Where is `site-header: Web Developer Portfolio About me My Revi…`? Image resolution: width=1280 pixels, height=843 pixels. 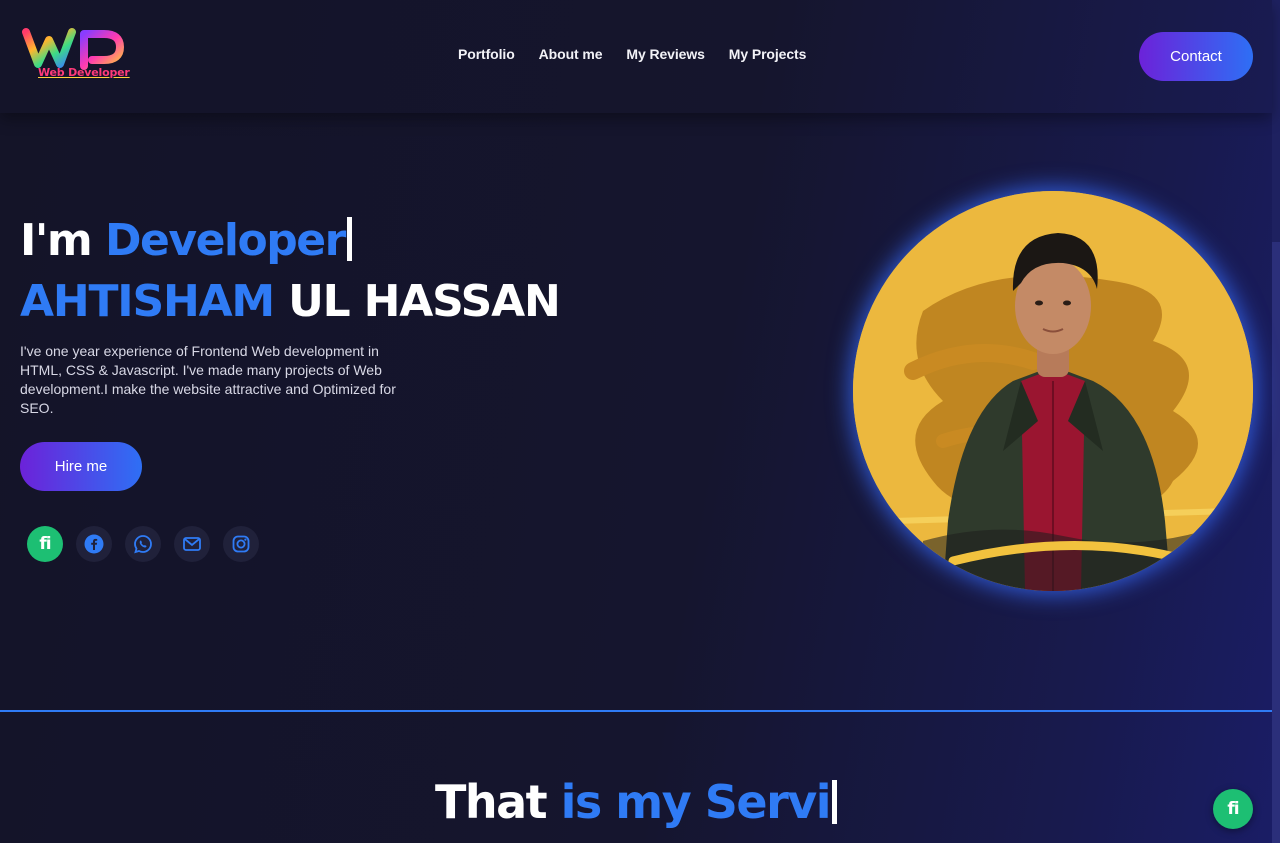 site-header: Web Developer Portfolio About me My Revi… is located at coordinates (636, 56).